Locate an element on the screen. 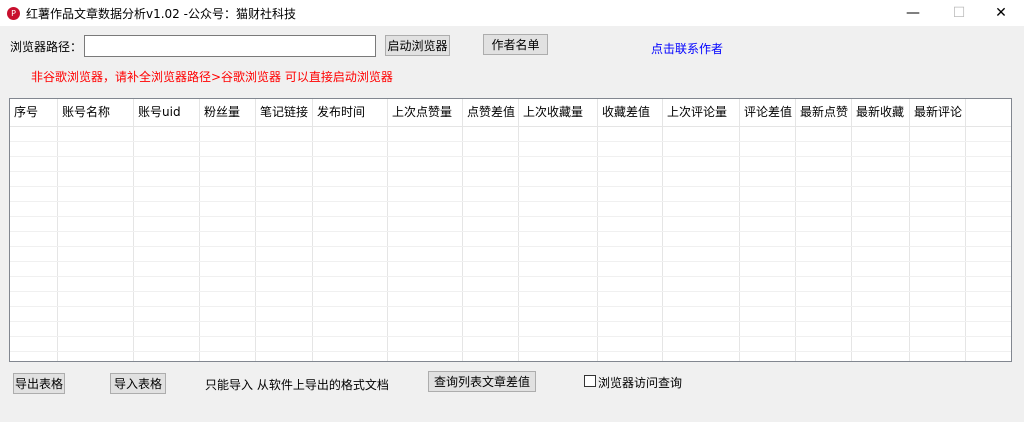  column-header: 粉丝量 is located at coordinates (228, 112).